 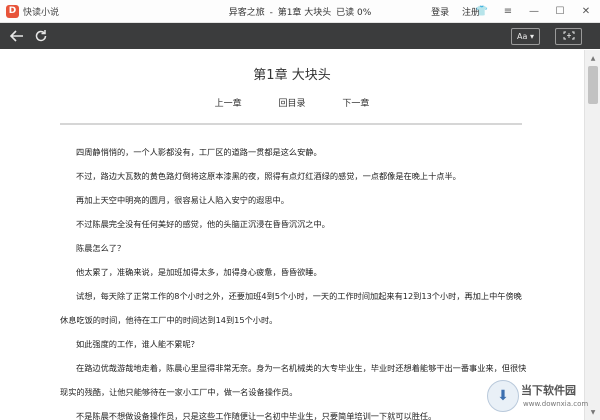 I want to click on fullscreen-icon, so click(x=569, y=36).